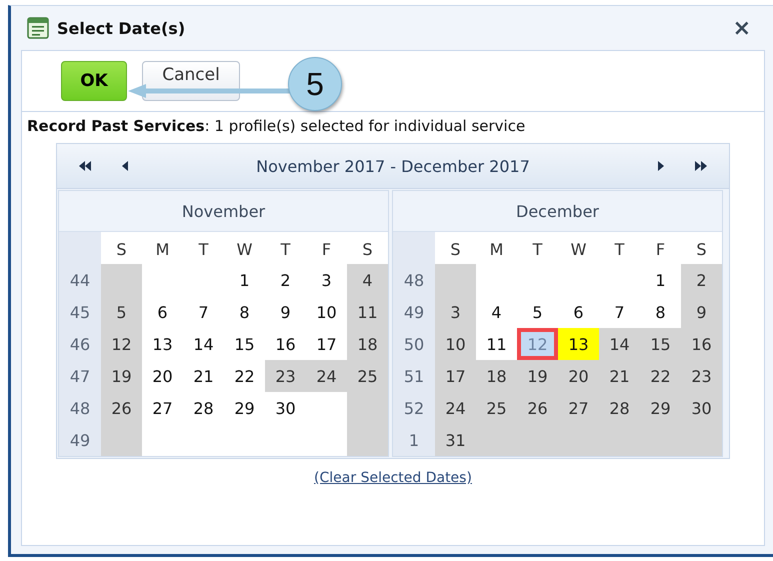 This screenshot has height=561, width=773. I want to click on day-cell: 22, so click(660, 376).